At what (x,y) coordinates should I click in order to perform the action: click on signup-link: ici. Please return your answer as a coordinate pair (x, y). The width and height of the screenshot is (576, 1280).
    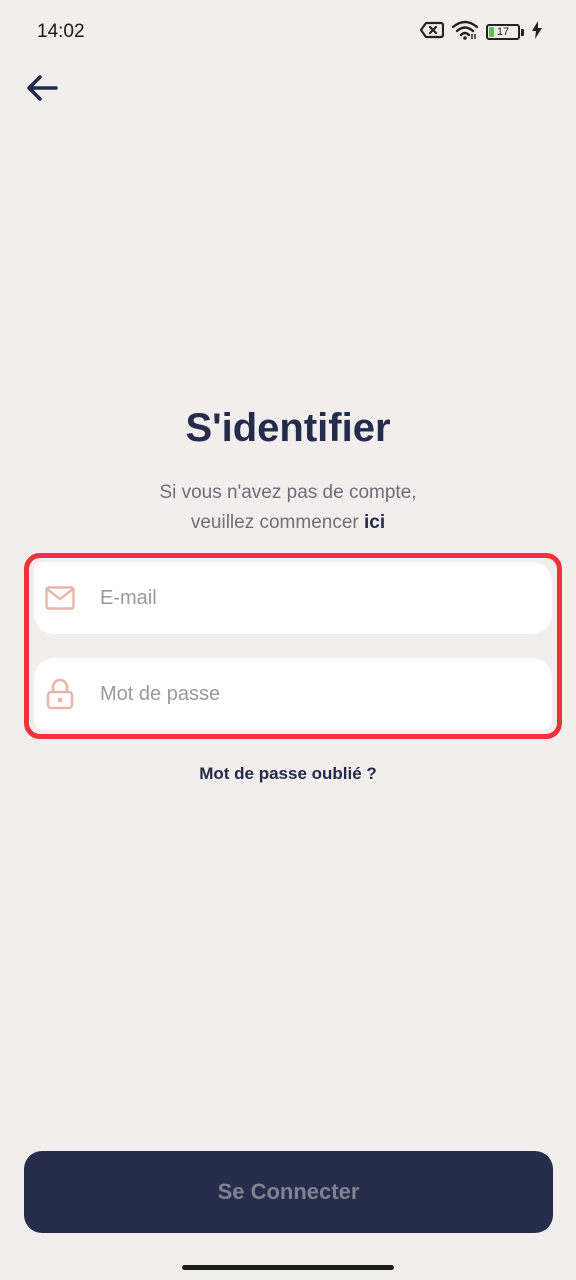
    Looking at the image, I should click on (374, 522).